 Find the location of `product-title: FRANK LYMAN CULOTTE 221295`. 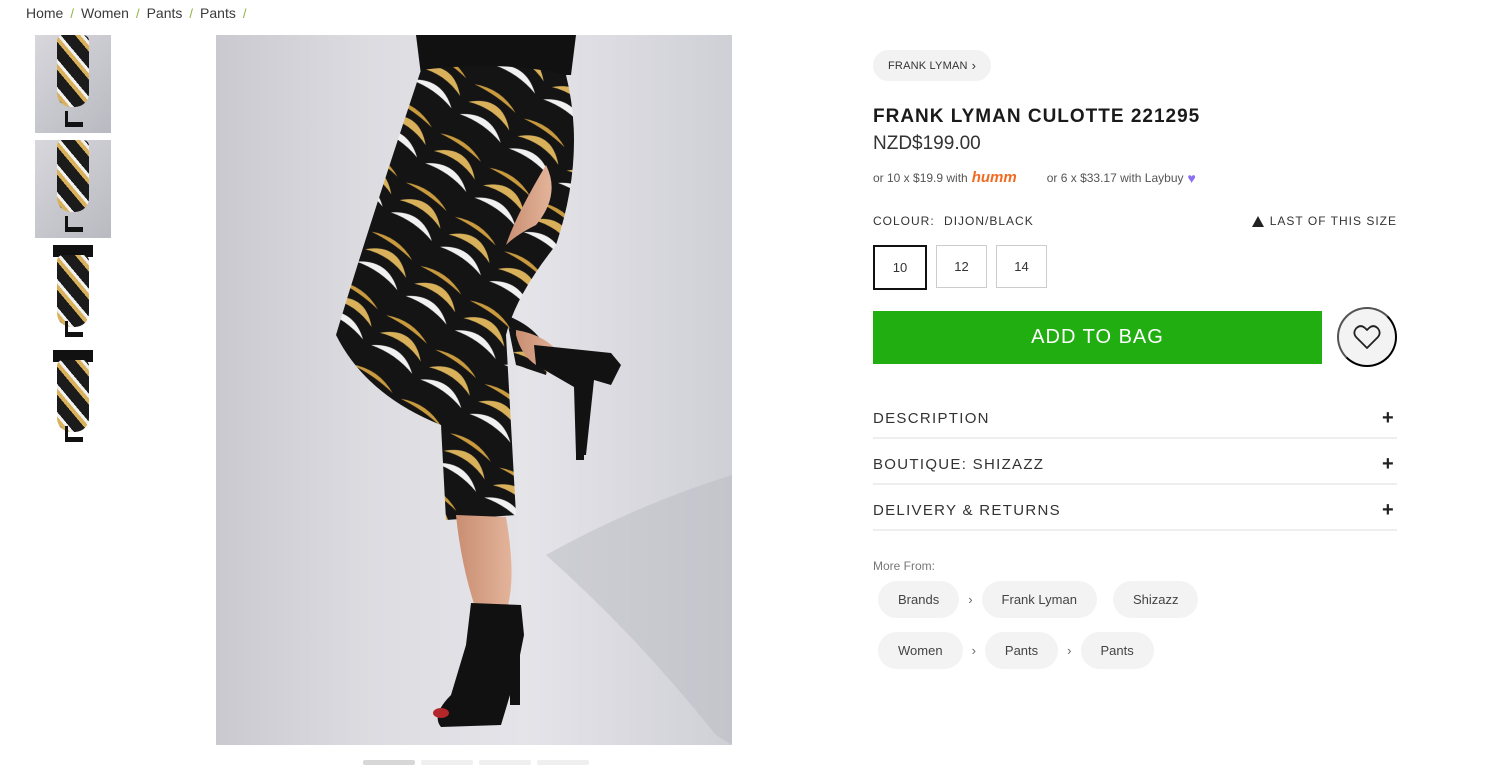

product-title: FRANK LYMAN CULOTTE 221295 is located at coordinates (1037, 116).